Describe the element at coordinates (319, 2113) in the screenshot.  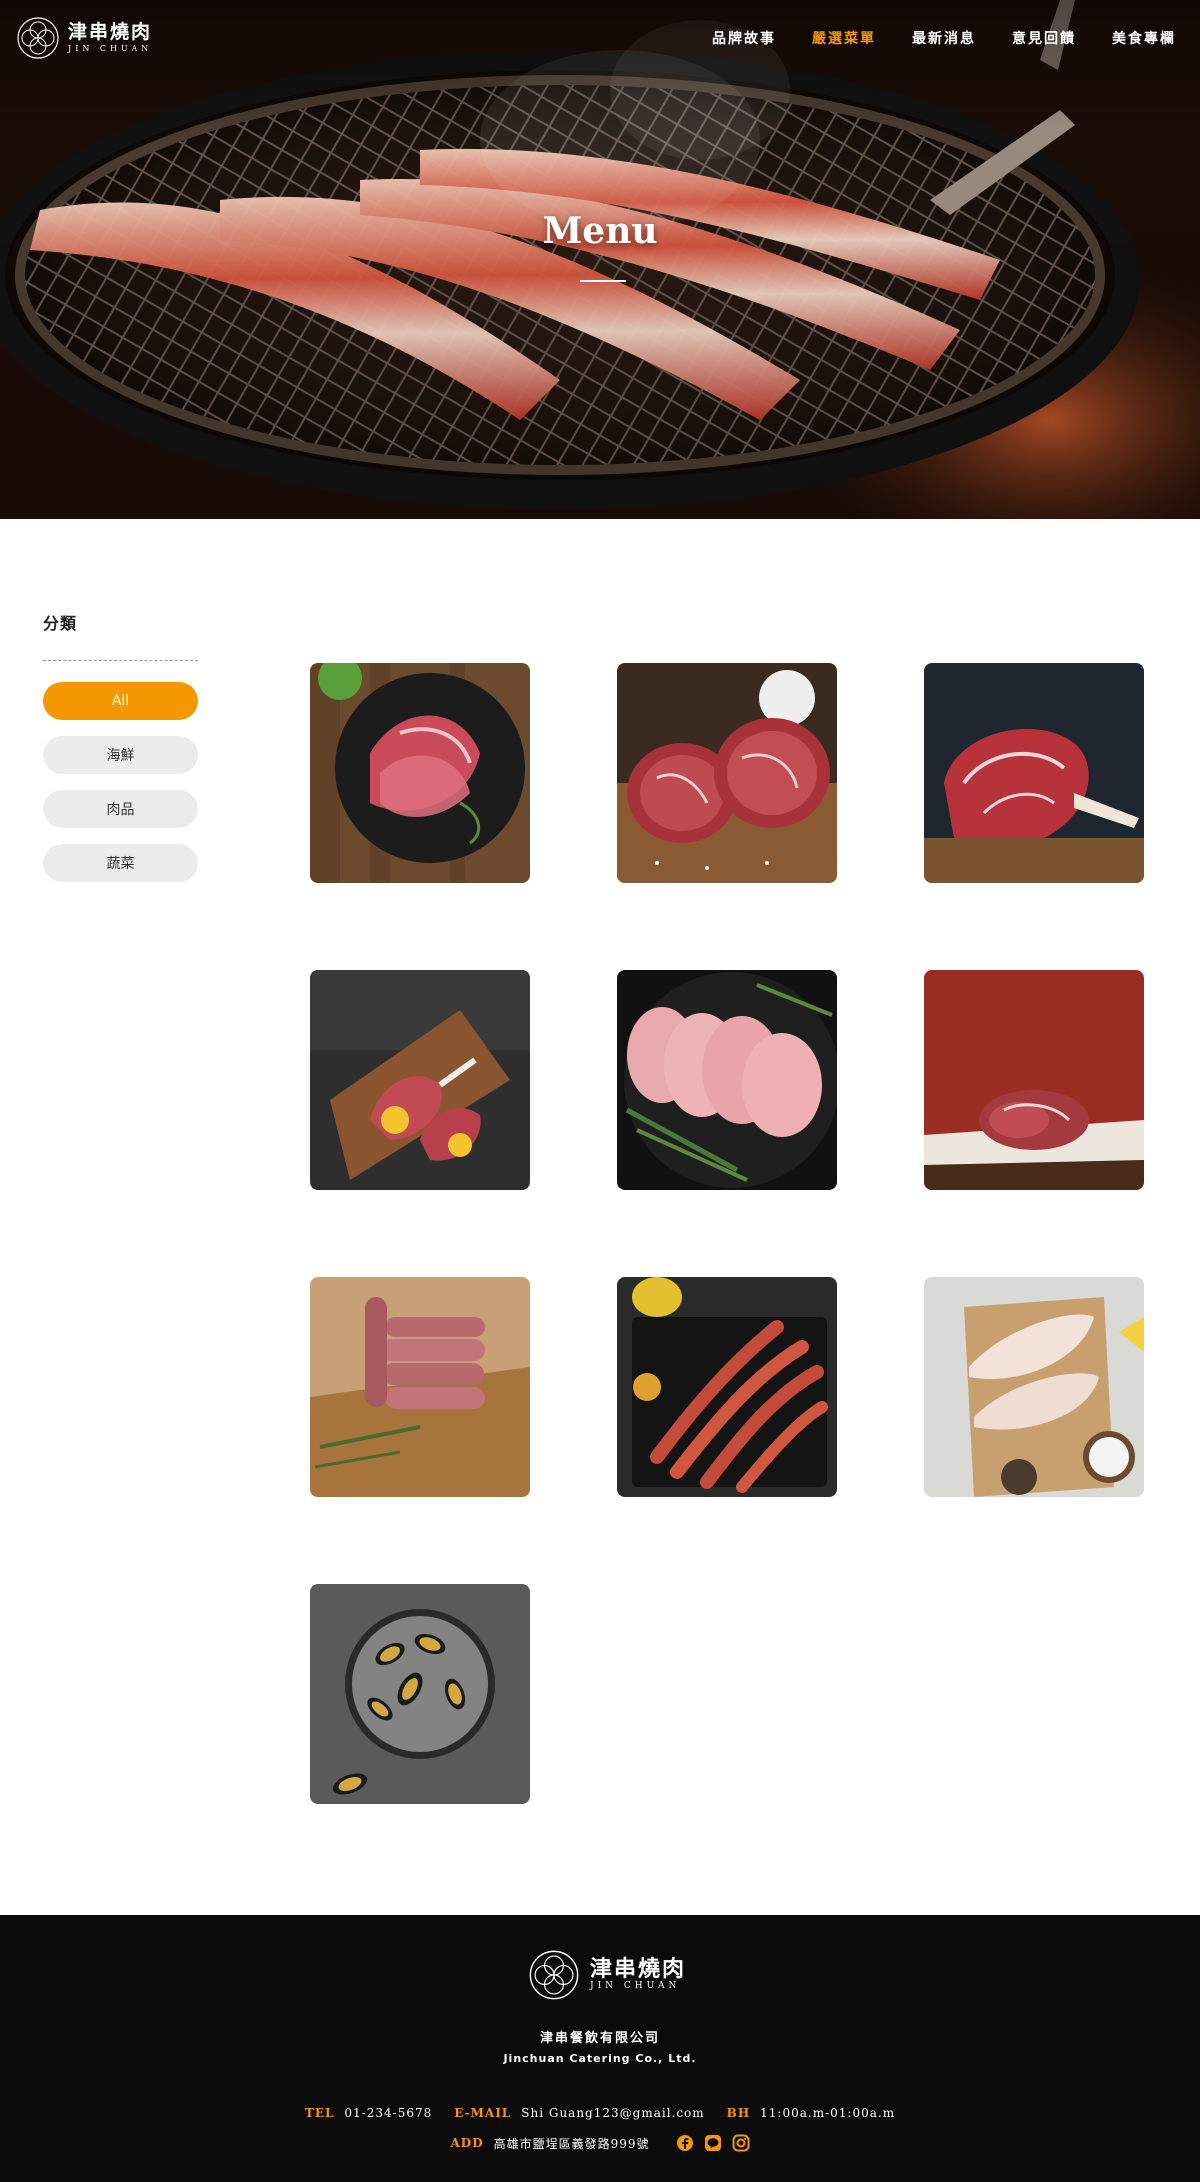
I see `tel-label: TEL` at that location.